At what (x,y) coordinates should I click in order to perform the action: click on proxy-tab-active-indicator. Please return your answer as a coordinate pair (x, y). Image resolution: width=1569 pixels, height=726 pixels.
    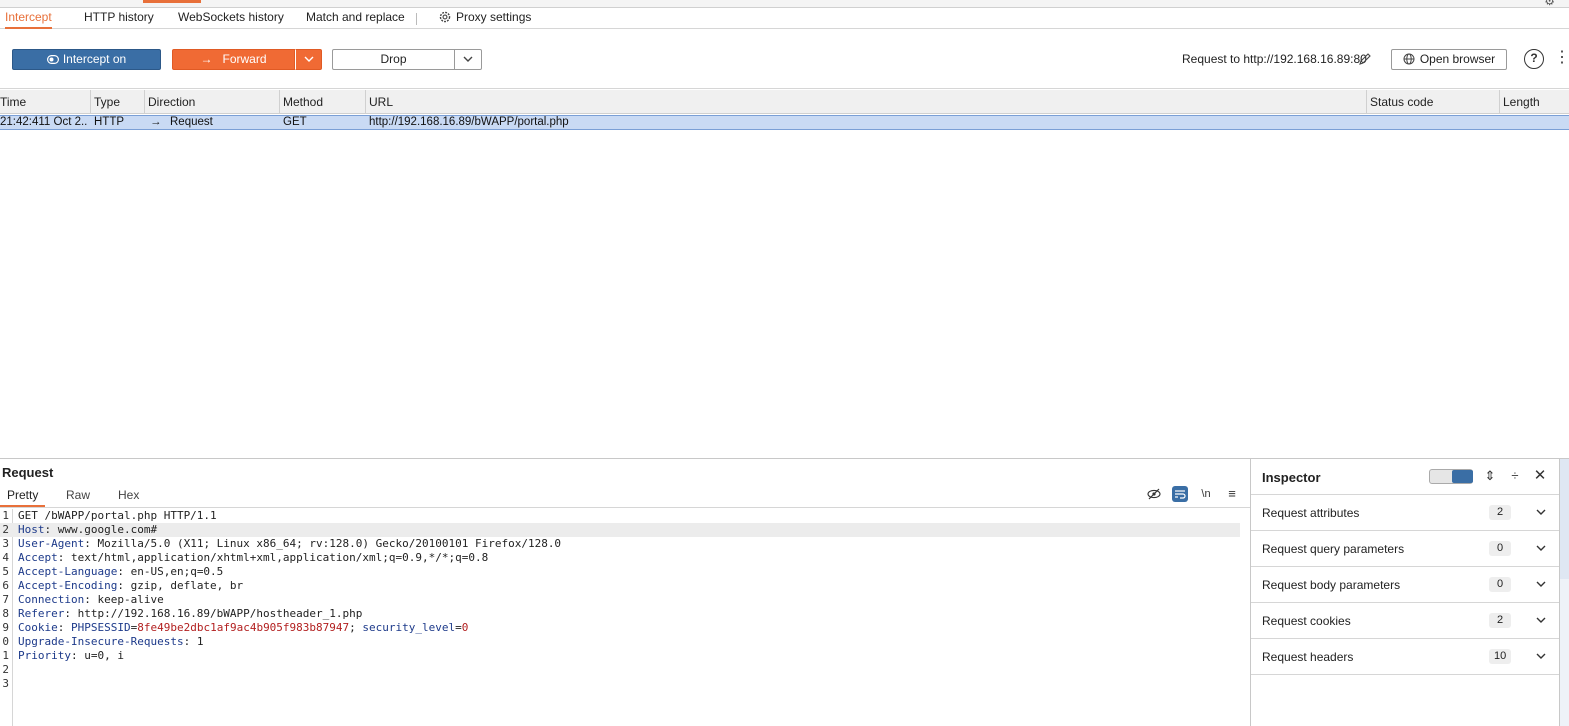
    Looking at the image, I should click on (172, 1).